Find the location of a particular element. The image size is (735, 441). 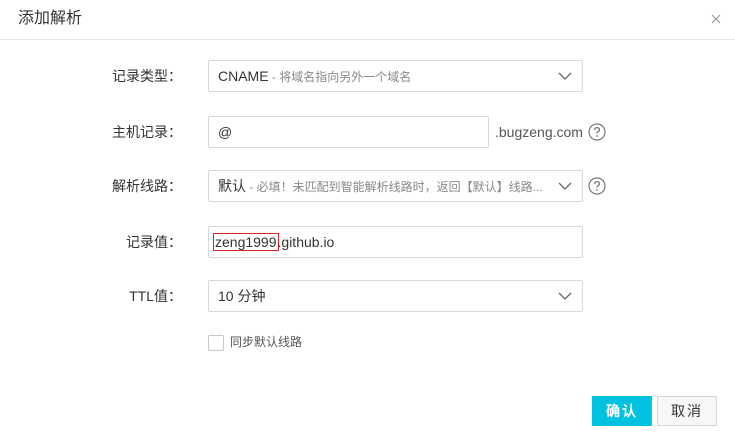

record-value-rest: .github.io is located at coordinates (306, 242).